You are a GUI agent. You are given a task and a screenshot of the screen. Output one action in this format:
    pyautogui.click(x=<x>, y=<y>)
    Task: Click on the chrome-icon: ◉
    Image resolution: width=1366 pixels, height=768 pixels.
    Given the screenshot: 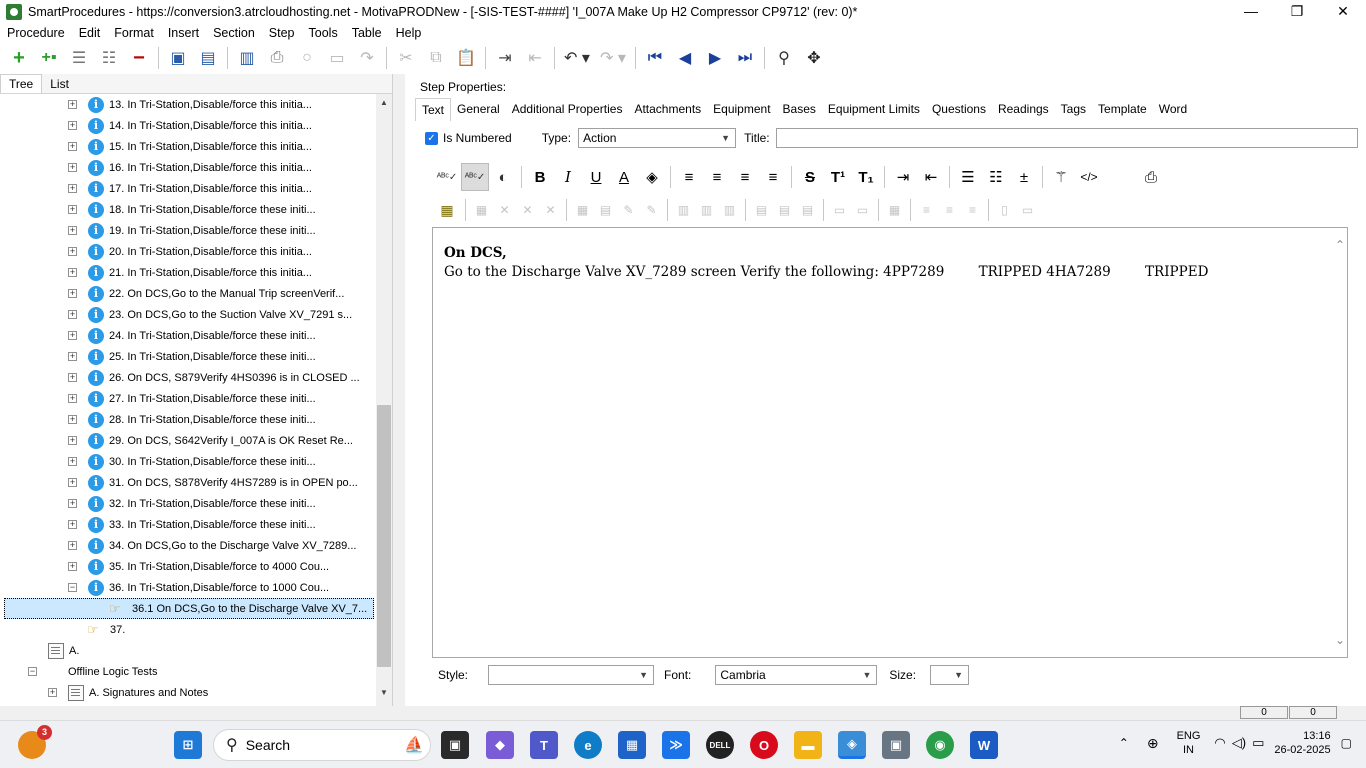 What is the action you would take?
    pyautogui.click(x=940, y=745)
    